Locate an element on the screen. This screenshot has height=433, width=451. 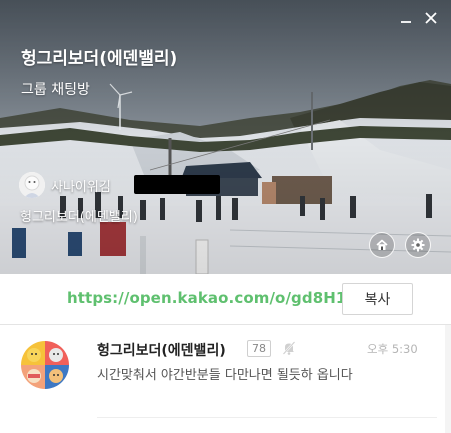
owner-description: 헝그리보더(에덴밸리) is located at coordinates (79, 217).